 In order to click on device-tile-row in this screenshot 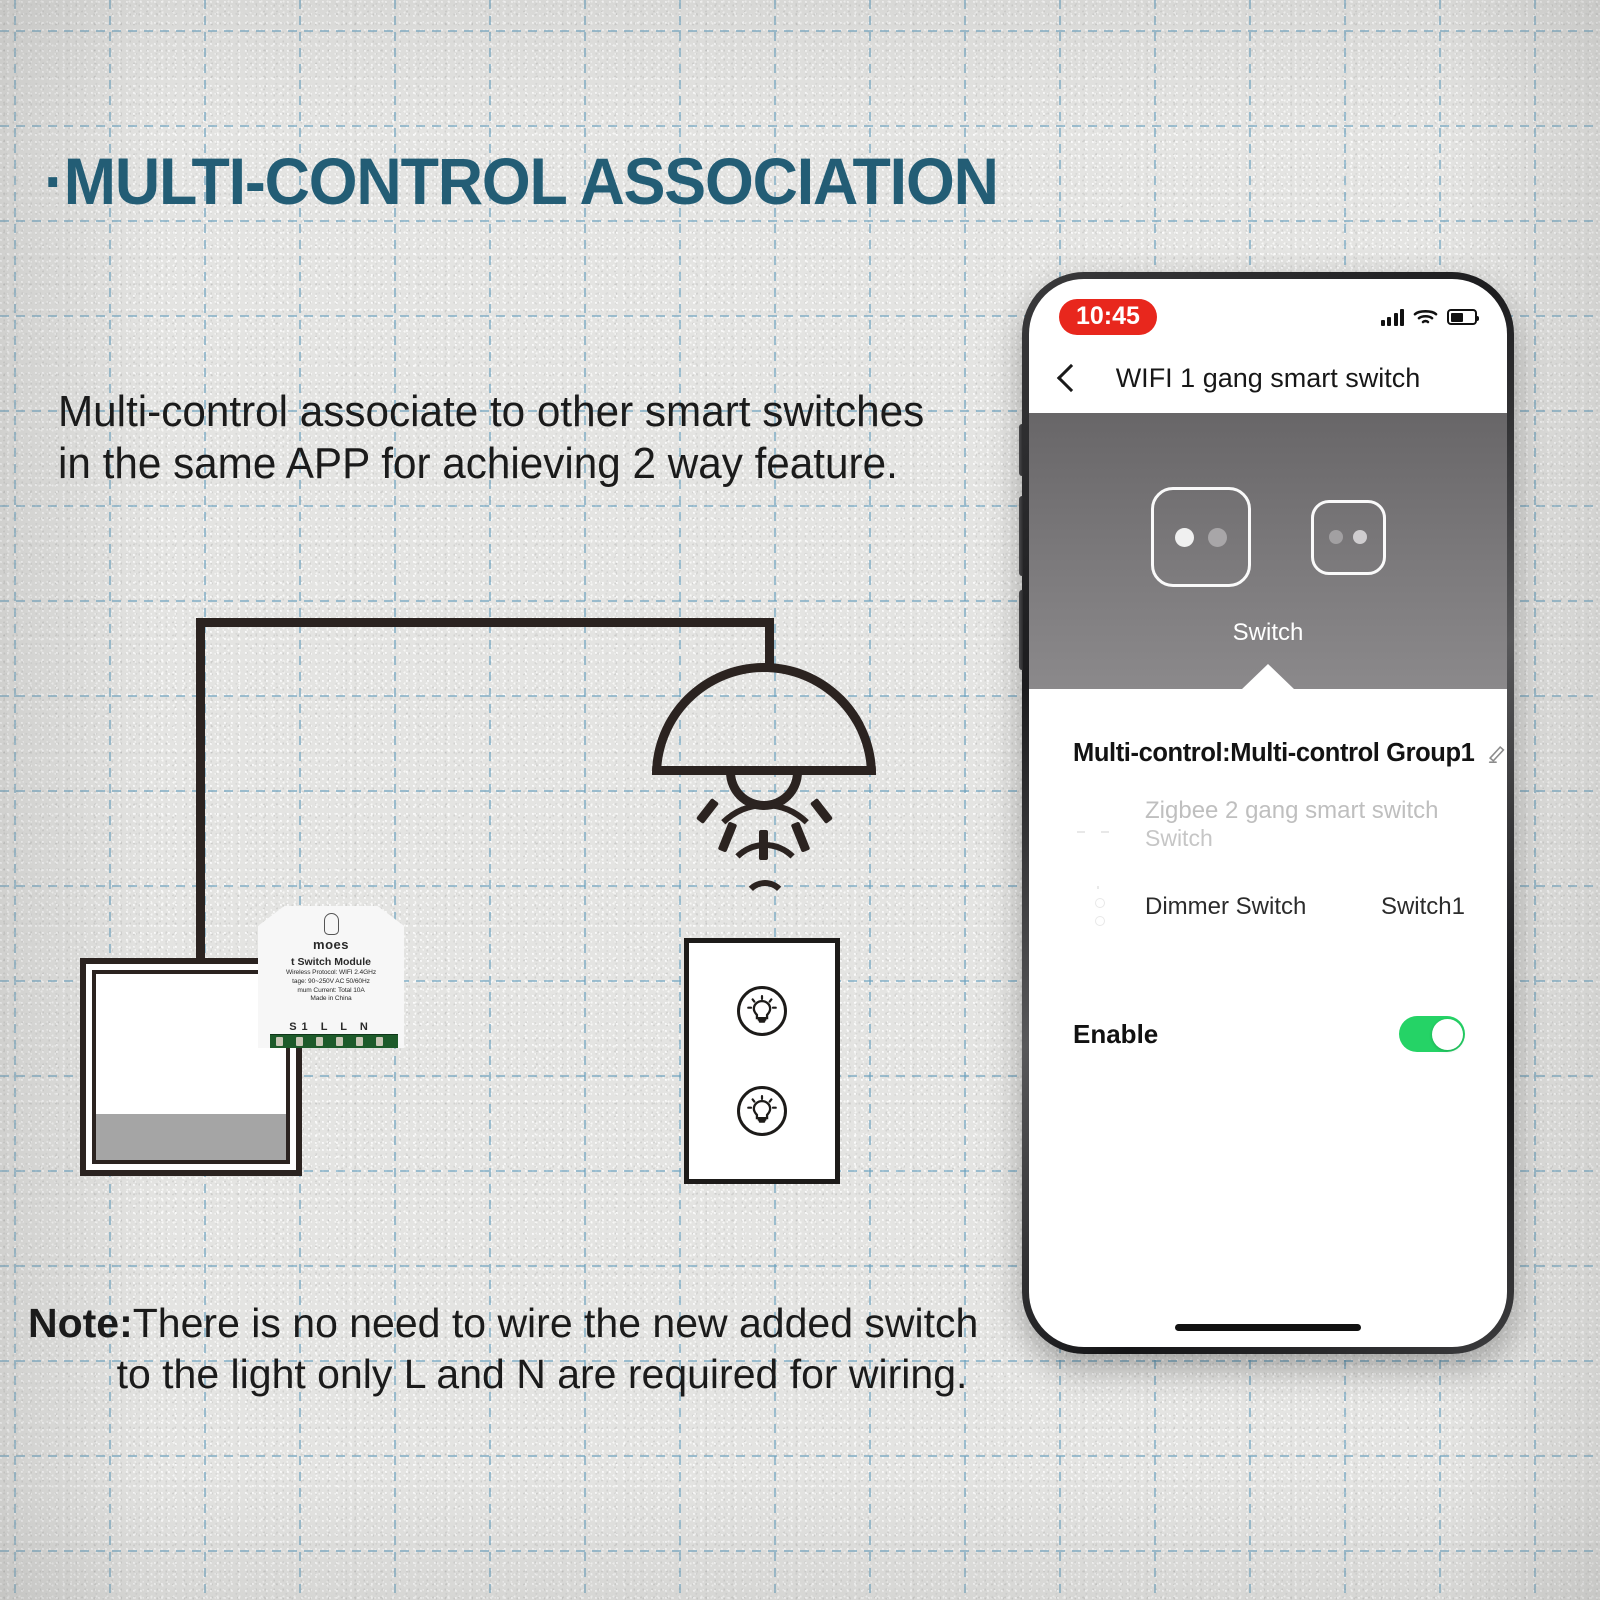, I will do `click(1268, 537)`.